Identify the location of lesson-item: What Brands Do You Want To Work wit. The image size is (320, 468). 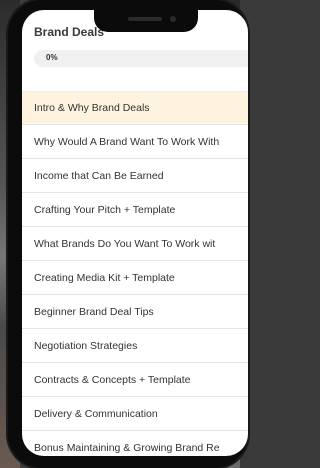
(135, 244).